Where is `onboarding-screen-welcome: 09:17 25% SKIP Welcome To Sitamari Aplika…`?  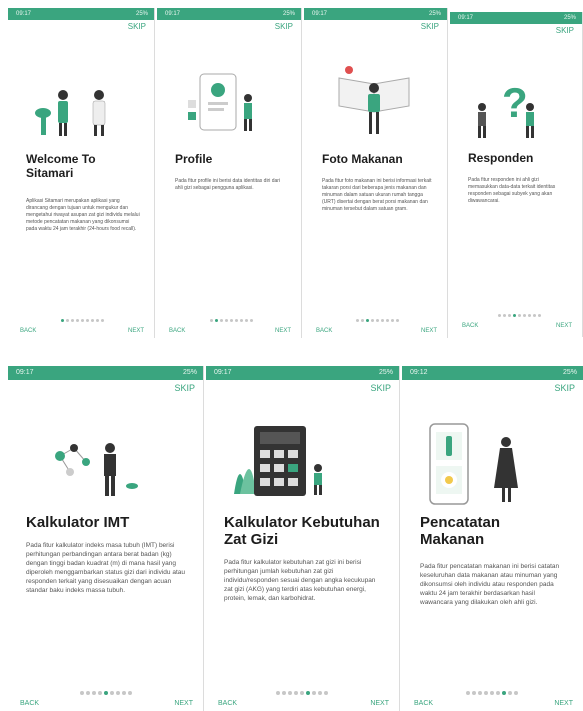
onboarding-screen-welcome: 09:17 25% SKIP Welcome To Sitamari Aplika… is located at coordinates (81, 173).